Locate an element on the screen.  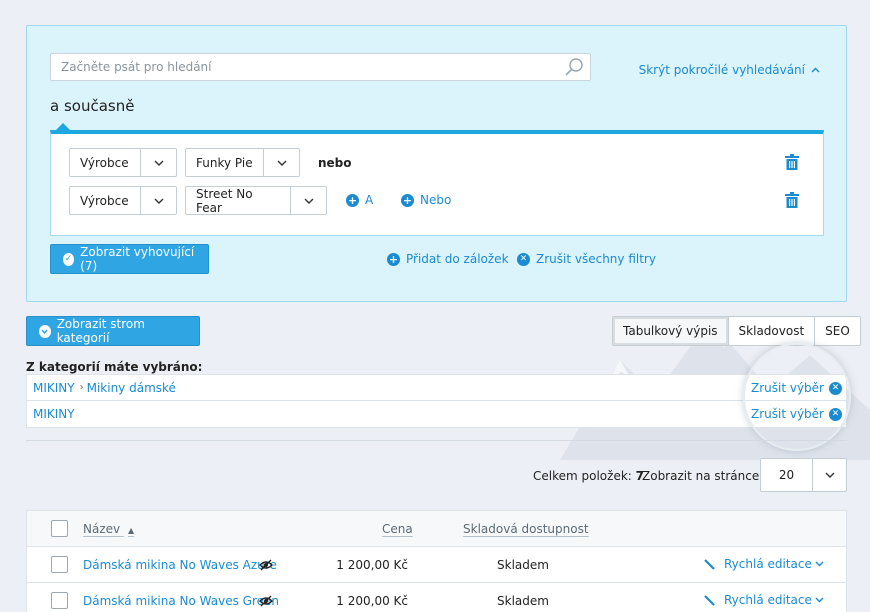
filter-1-connector: nebo is located at coordinates (335, 163).